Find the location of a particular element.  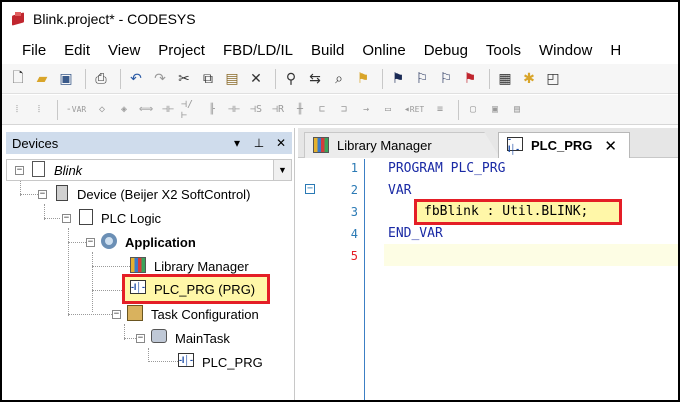

undo-icon: ↶ is located at coordinates (136, 79).